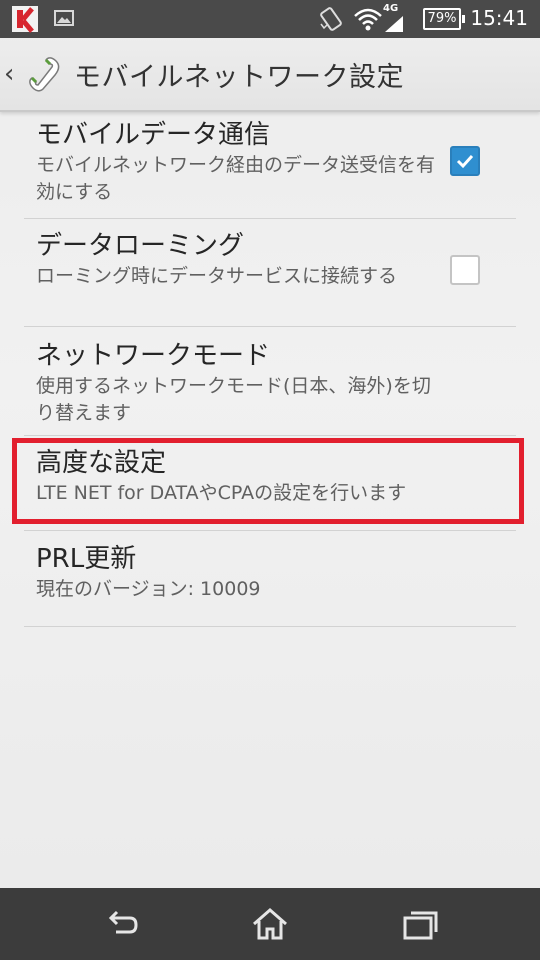 The image size is (540, 960). What do you see at coordinates (368, 19) in the screenshot?
I see `wifi-icon` at bounding box center [368, 19].